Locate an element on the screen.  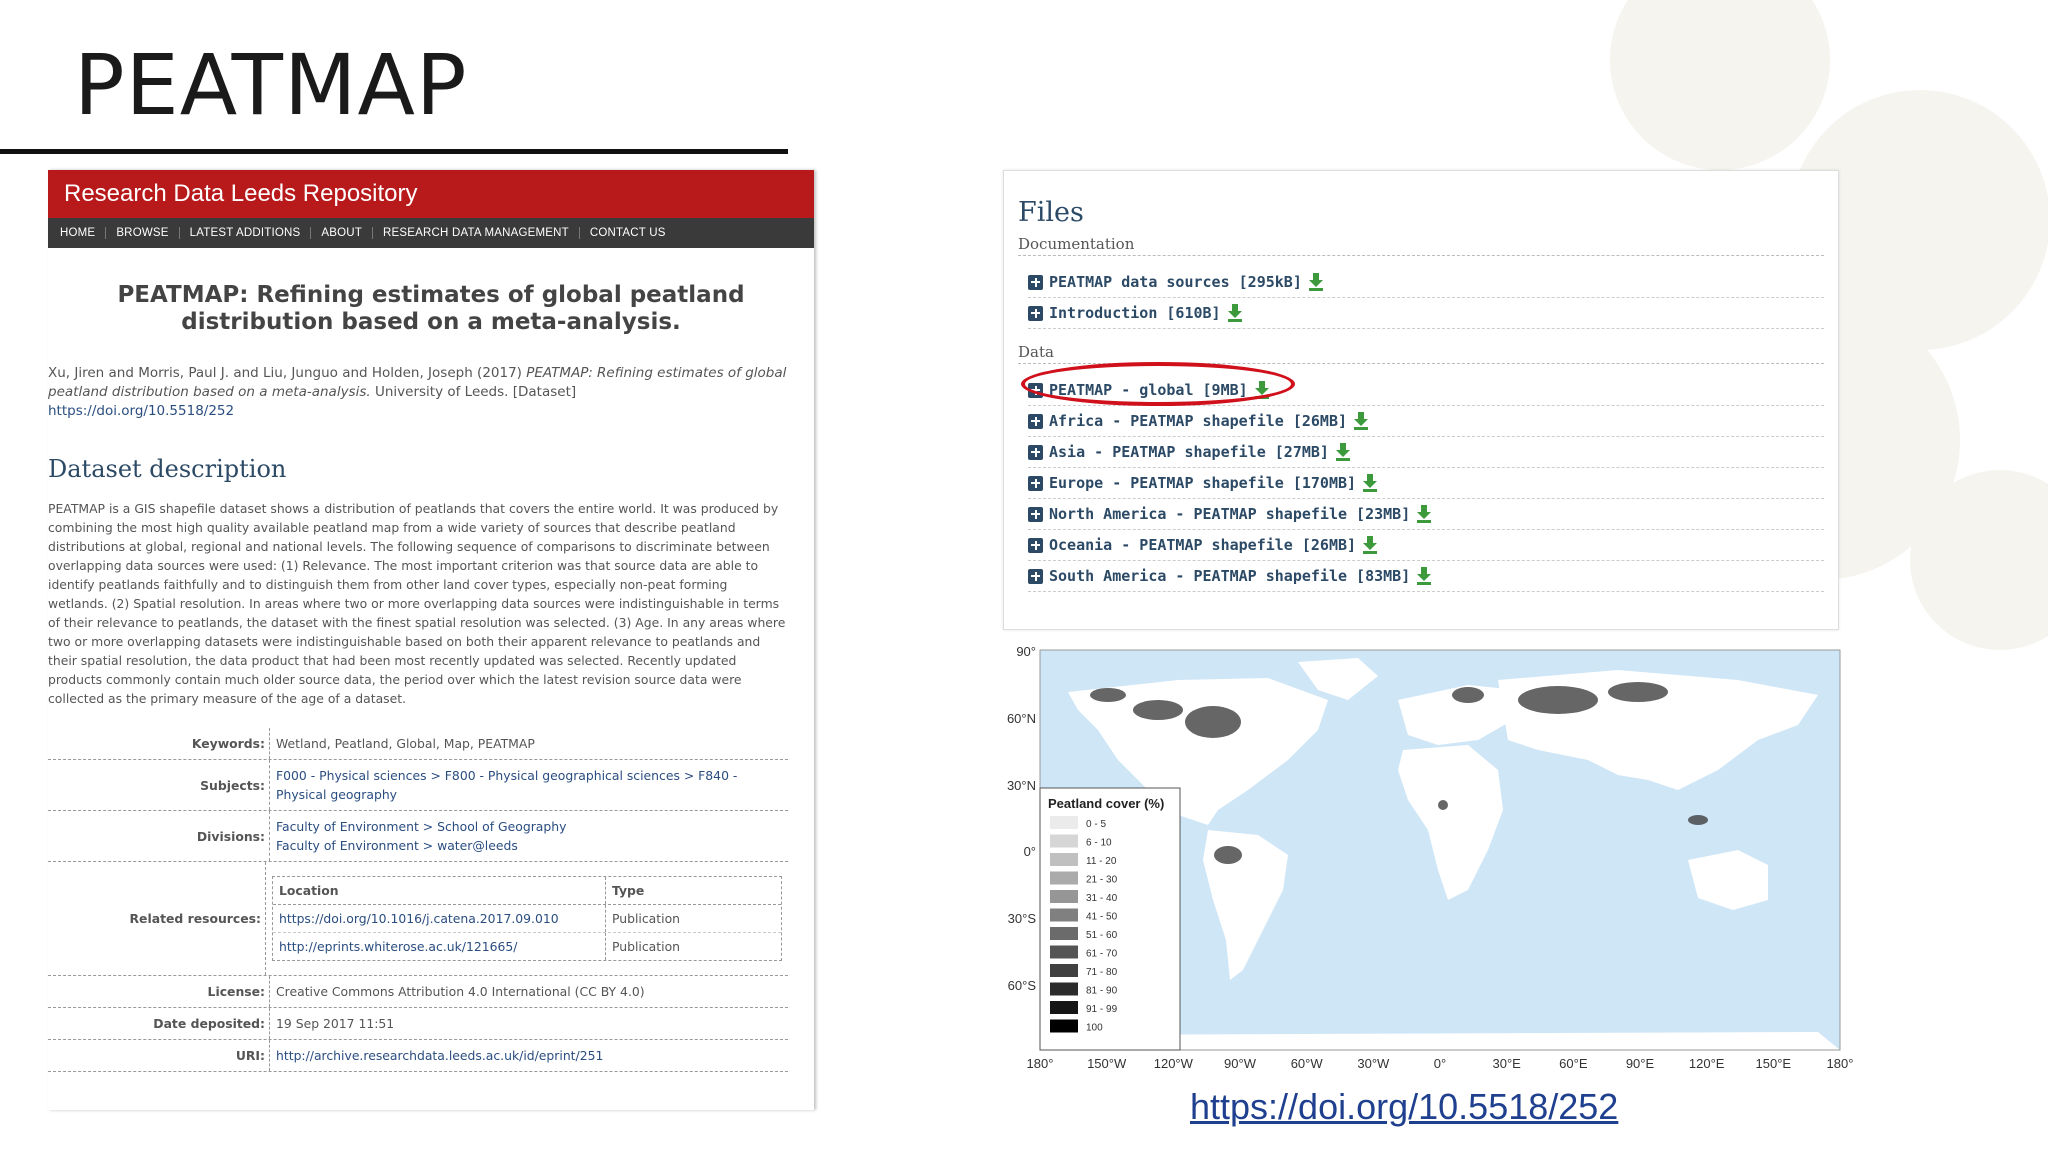
file-item: Africa - PEATMAP shapefile [26MB] is located at coordinates (1426, 421).